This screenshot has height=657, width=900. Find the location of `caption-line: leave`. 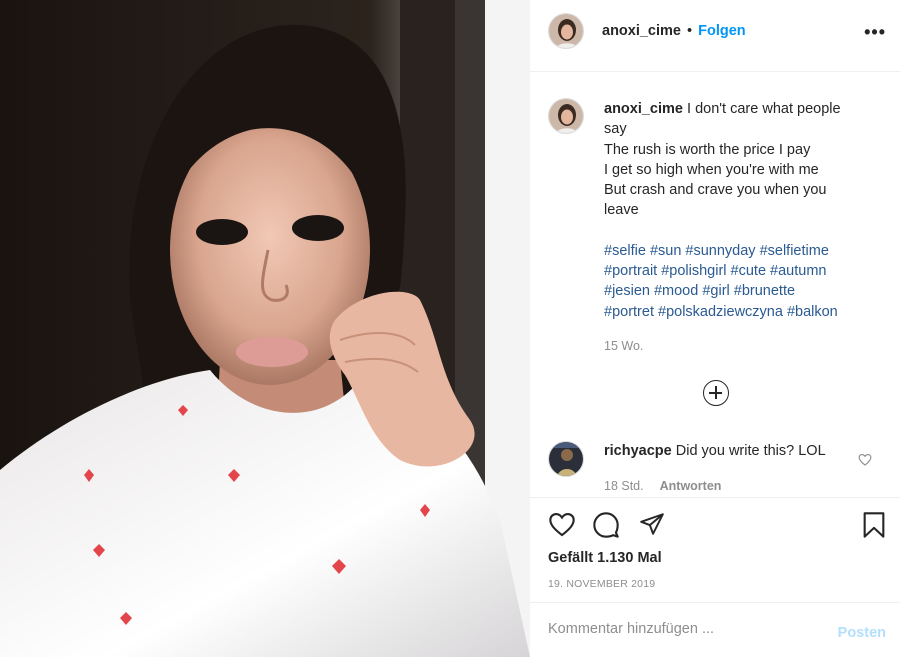

caption-line: leave is located at coordinates (621, 210).